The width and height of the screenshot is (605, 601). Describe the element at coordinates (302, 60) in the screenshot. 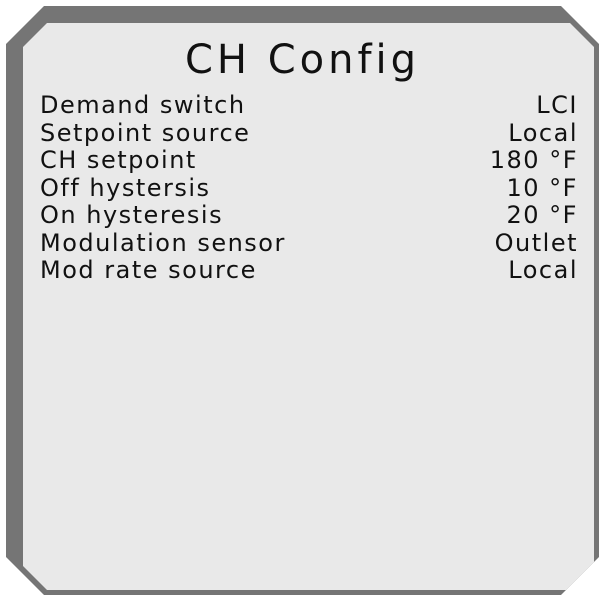

I see `page-title: CH Config` at that location.